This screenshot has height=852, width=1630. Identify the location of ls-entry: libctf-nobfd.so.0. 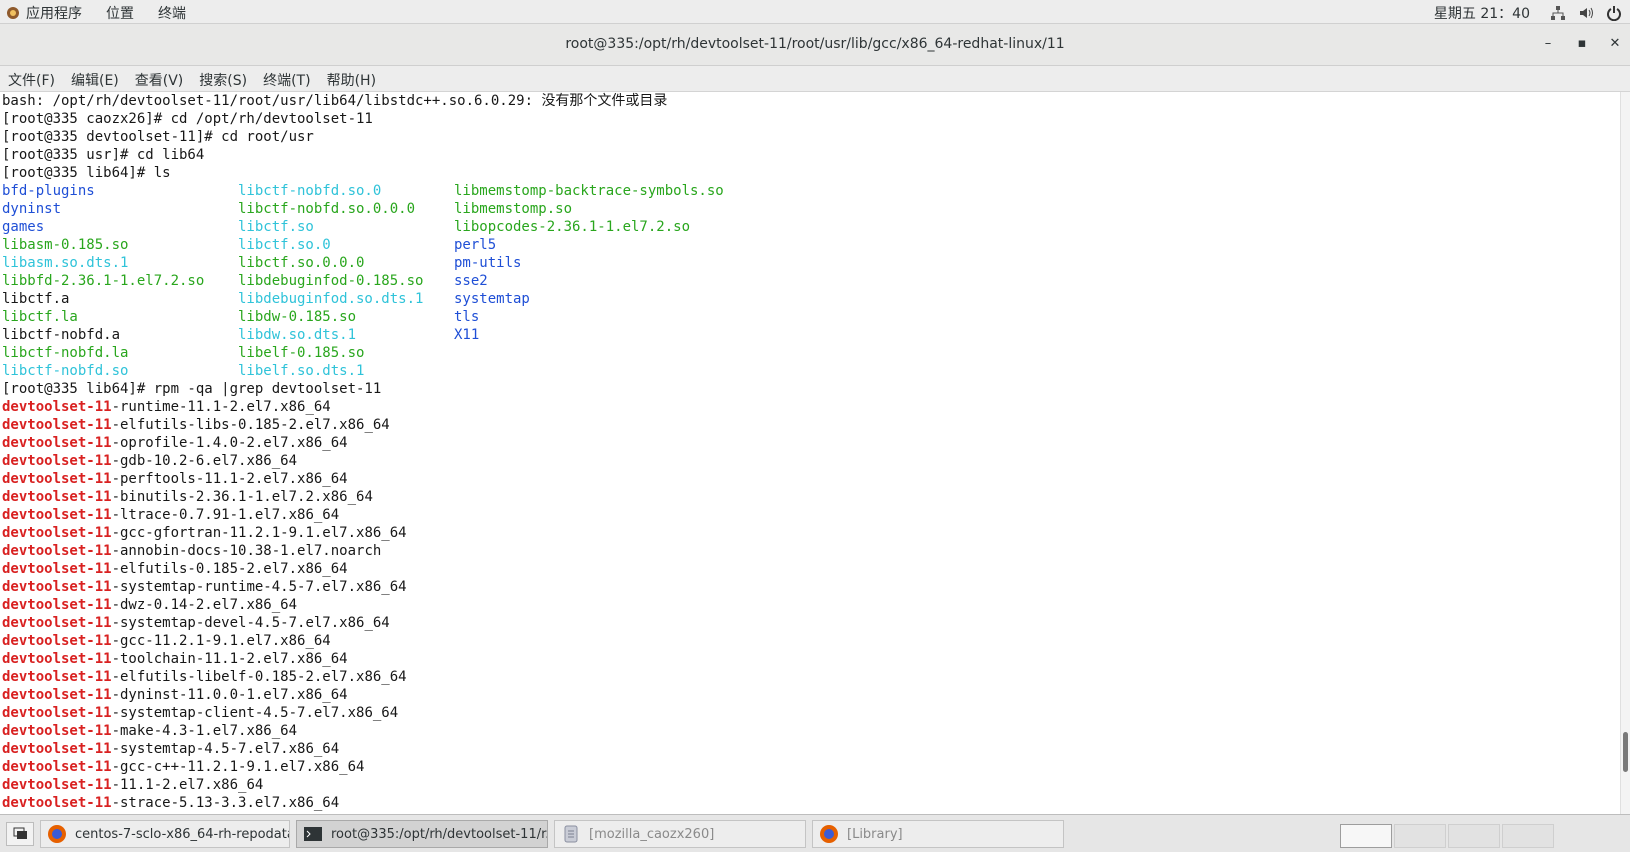
(310, 191).